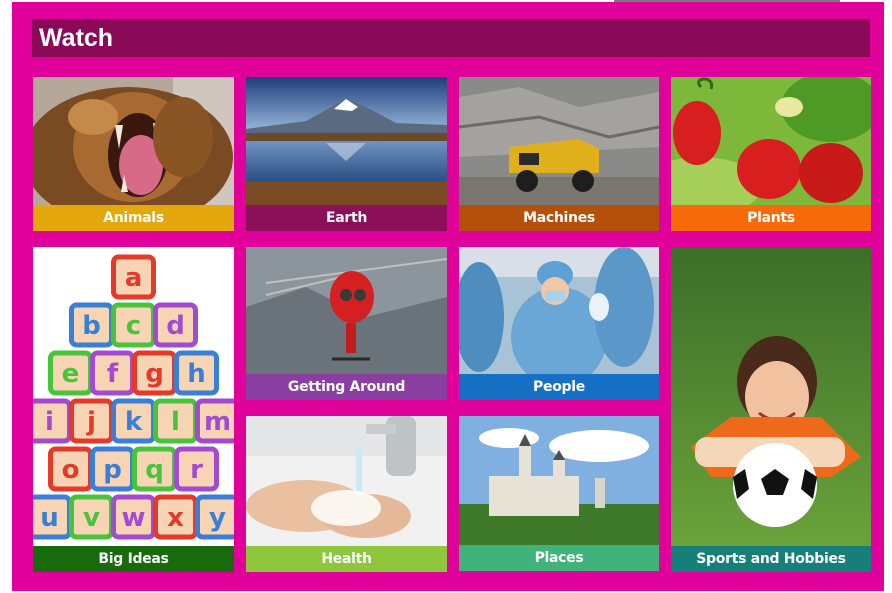 The image size is (892, 593). I want to click on block-letter: f, so click(113, 374).